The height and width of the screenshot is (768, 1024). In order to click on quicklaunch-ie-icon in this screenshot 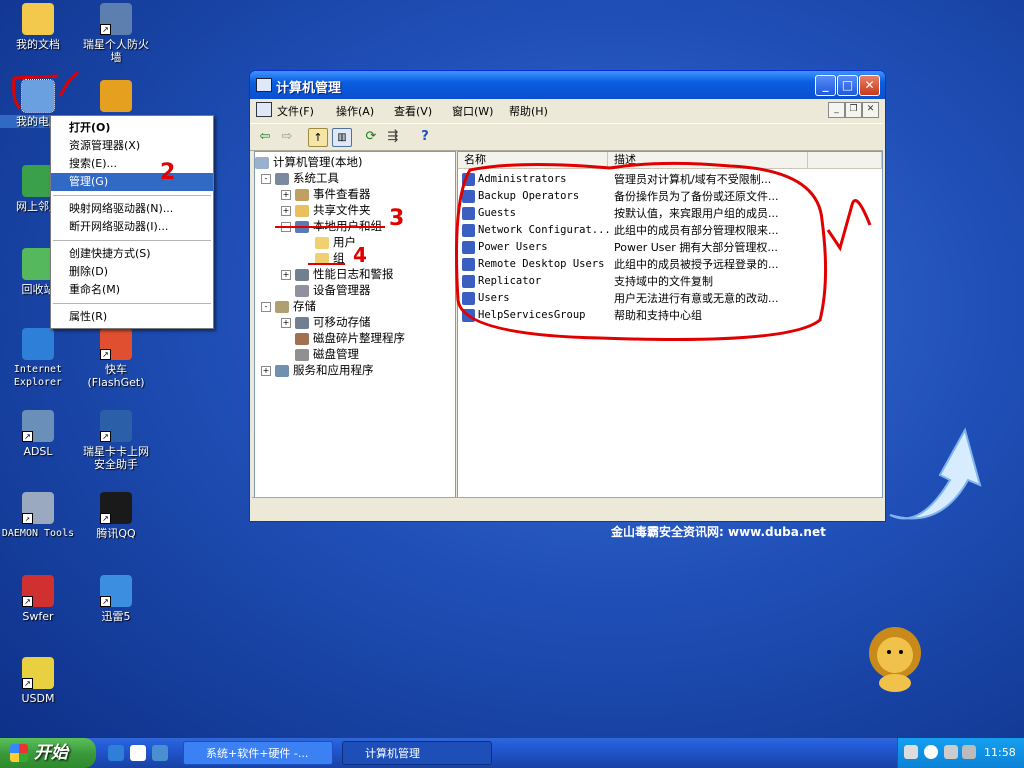, I will do `click(116, 753)`.